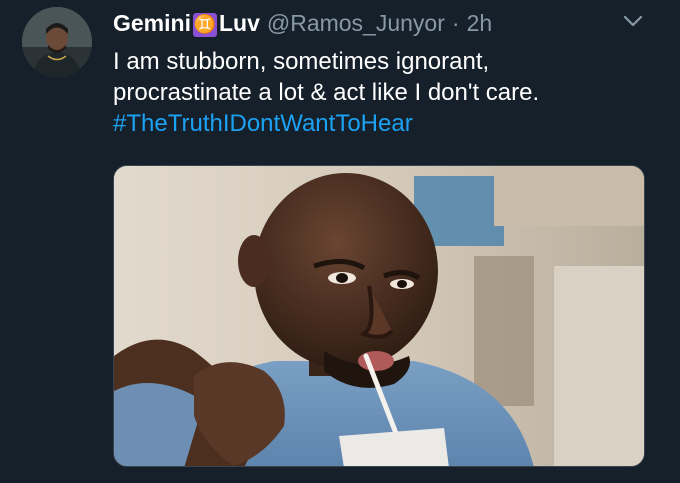 The width and height of the screenshot is (680, 483). Describe the element at coordinates (152, 23) in the screenshot. I see `display-name-first: Gemini` at that location.